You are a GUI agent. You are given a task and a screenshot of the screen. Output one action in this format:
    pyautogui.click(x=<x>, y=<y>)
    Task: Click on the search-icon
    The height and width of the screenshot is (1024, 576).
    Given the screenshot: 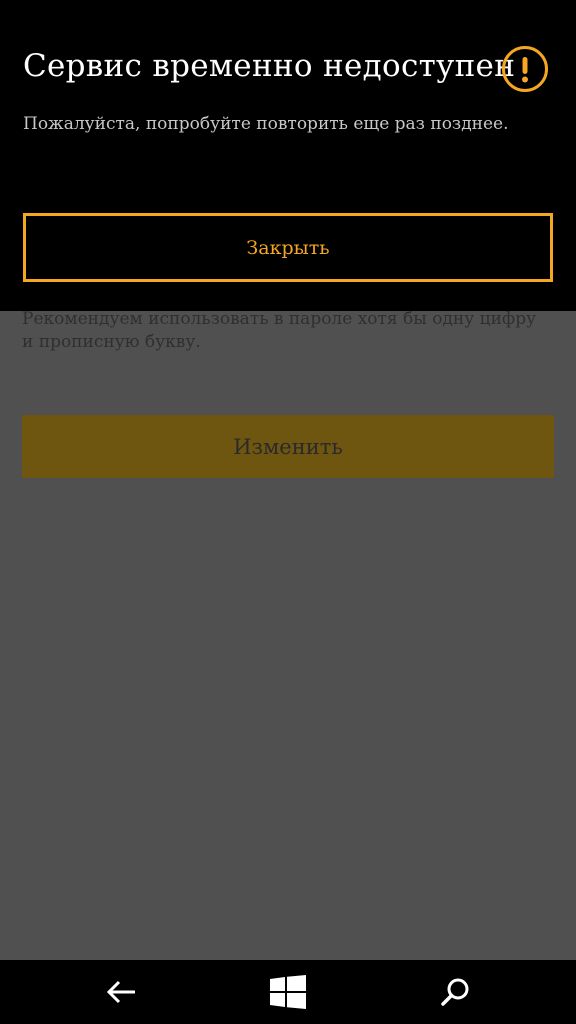 What is the action you would take?
    pyautogui.click(x=455, y=992)
    